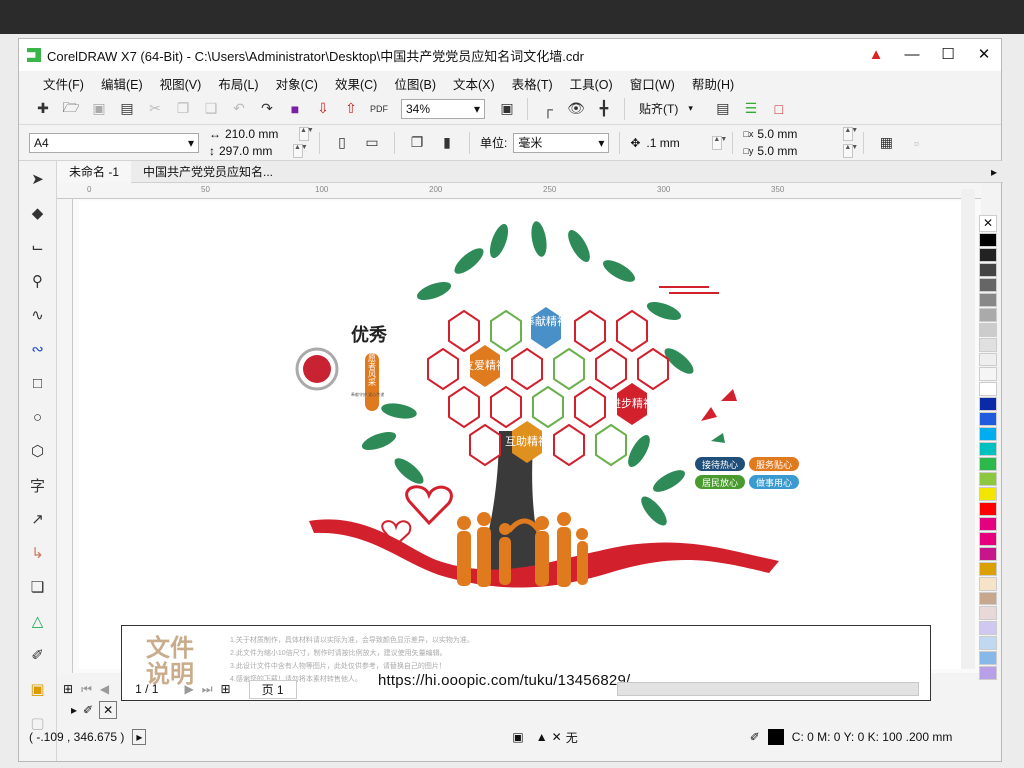  I want to click on drop-shadow-tool-icon: ❏, so click(38, 587).